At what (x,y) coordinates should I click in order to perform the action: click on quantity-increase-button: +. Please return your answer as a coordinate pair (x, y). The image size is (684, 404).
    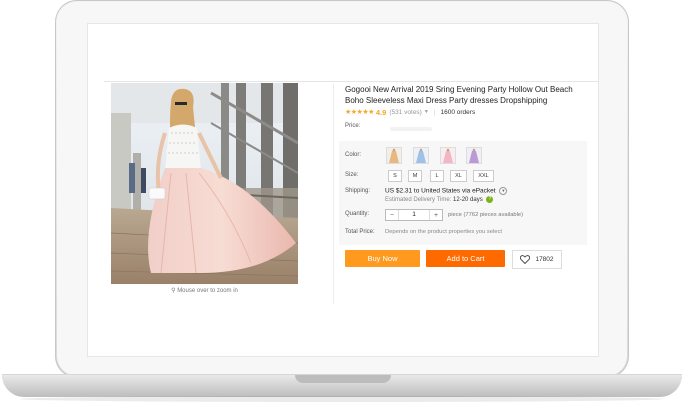
    Looking at the image, I should click on (436, 215).